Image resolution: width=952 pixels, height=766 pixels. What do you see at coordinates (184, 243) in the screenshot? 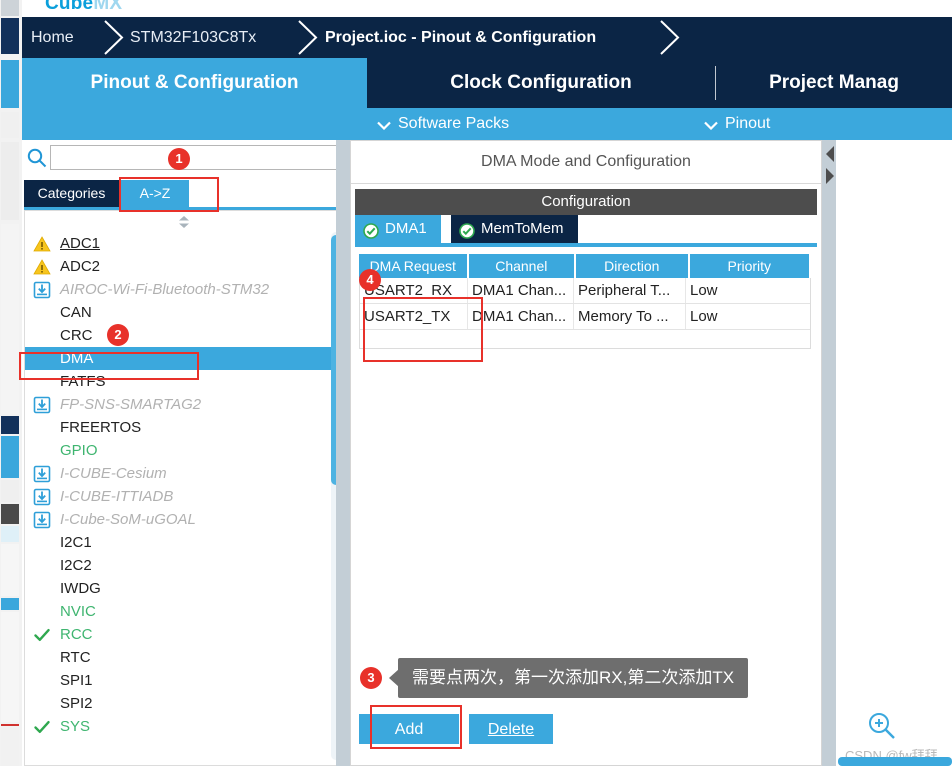
I see `sidebar-item-adc1: ADC1` at bounding box center [184, 243].